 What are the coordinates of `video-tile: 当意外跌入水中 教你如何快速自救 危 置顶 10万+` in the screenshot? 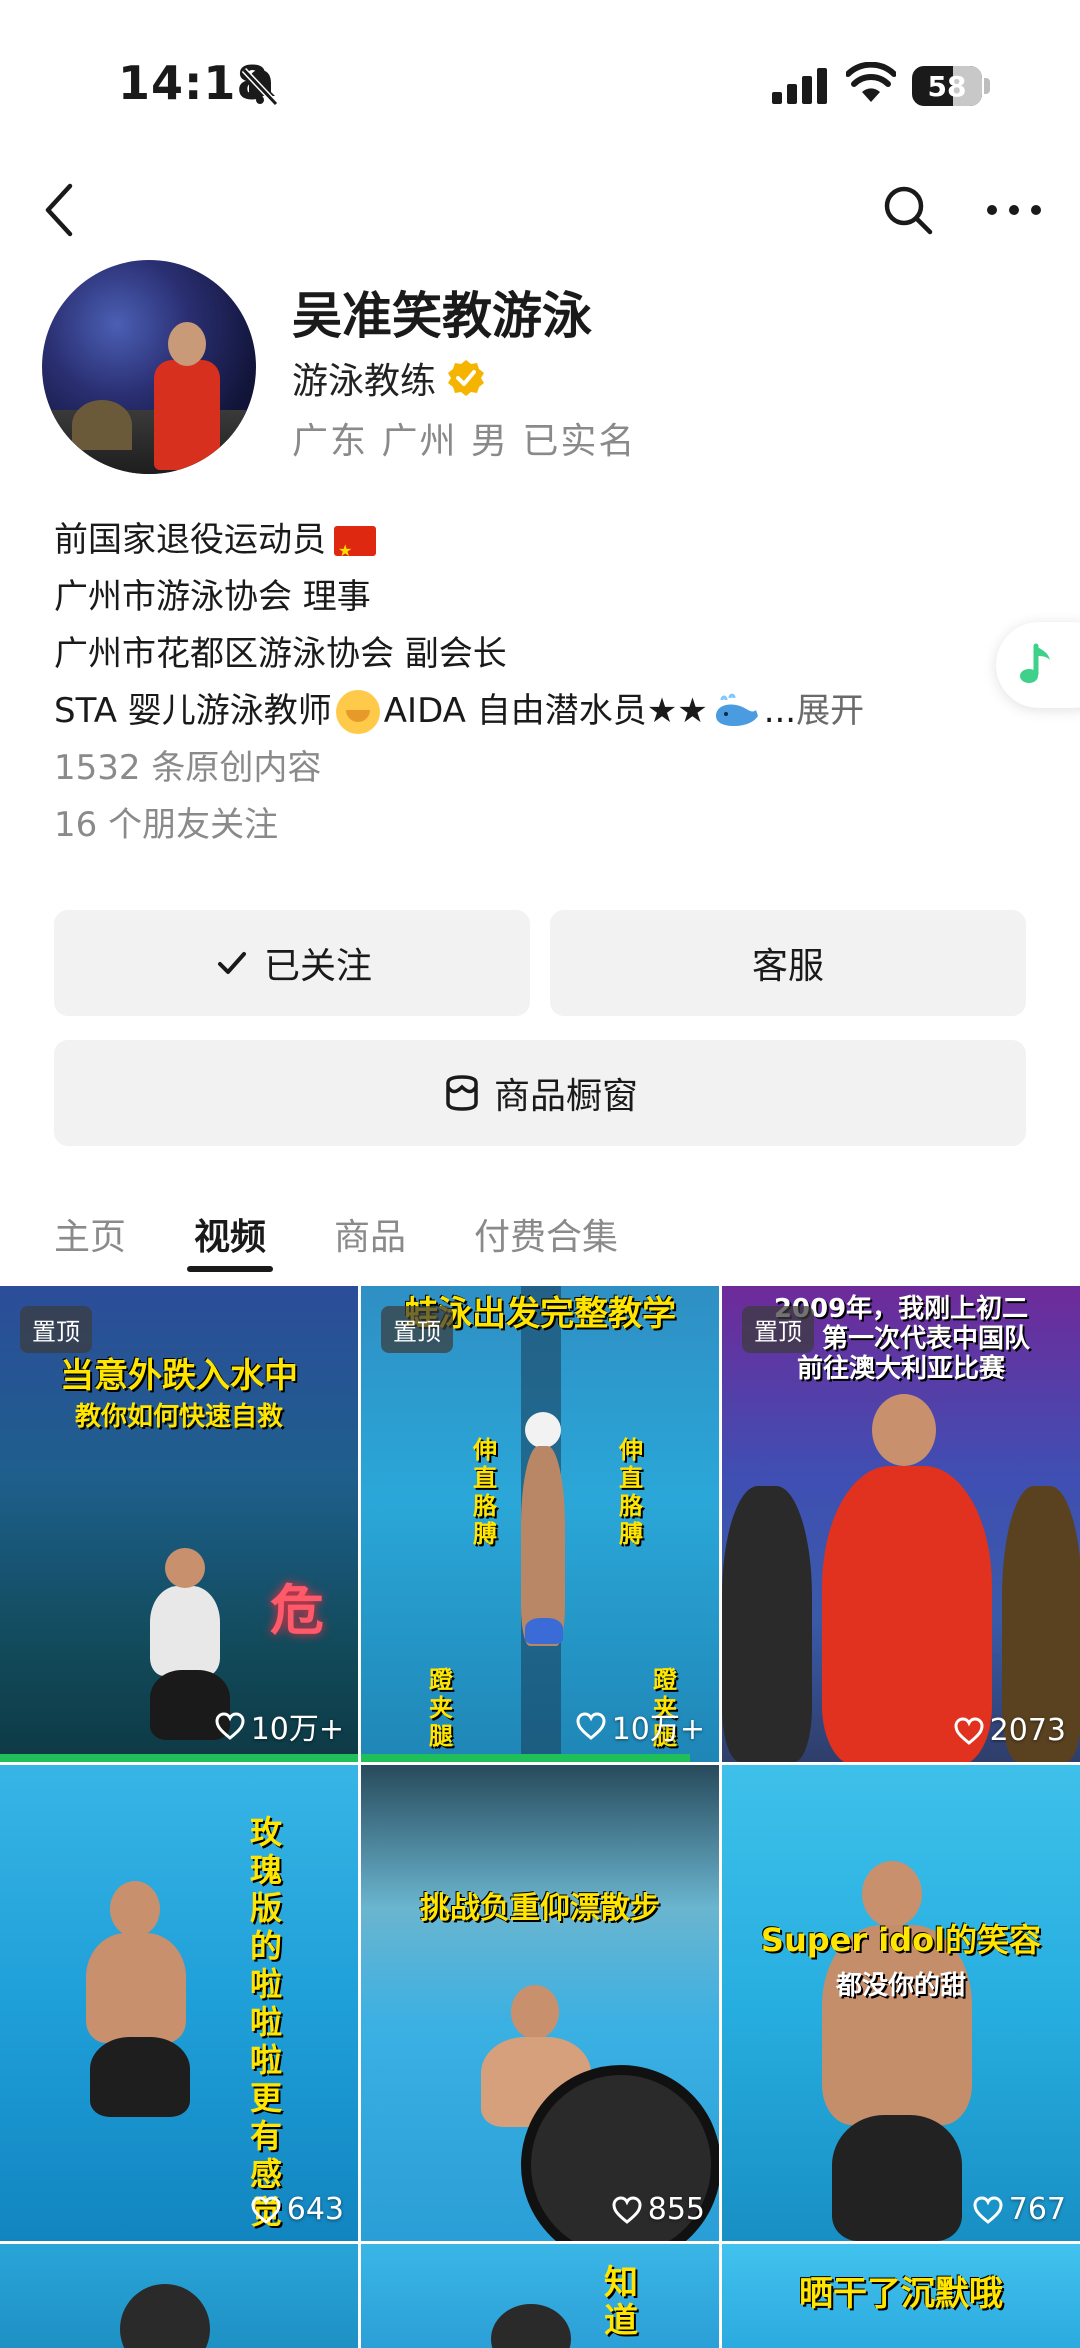 It's located at (179, 1524).